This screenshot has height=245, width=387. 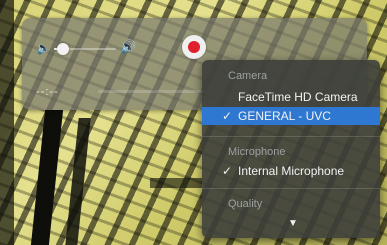 I want to click on volume-slider, so click(x=85, y=49).